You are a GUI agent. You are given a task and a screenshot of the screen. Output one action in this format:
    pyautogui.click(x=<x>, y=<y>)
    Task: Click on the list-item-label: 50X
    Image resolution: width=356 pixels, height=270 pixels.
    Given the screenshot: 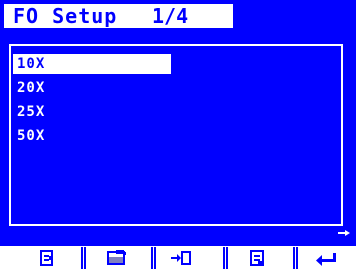 What is the action you would take?
    pyautogui.click(x=31, y=136)
    